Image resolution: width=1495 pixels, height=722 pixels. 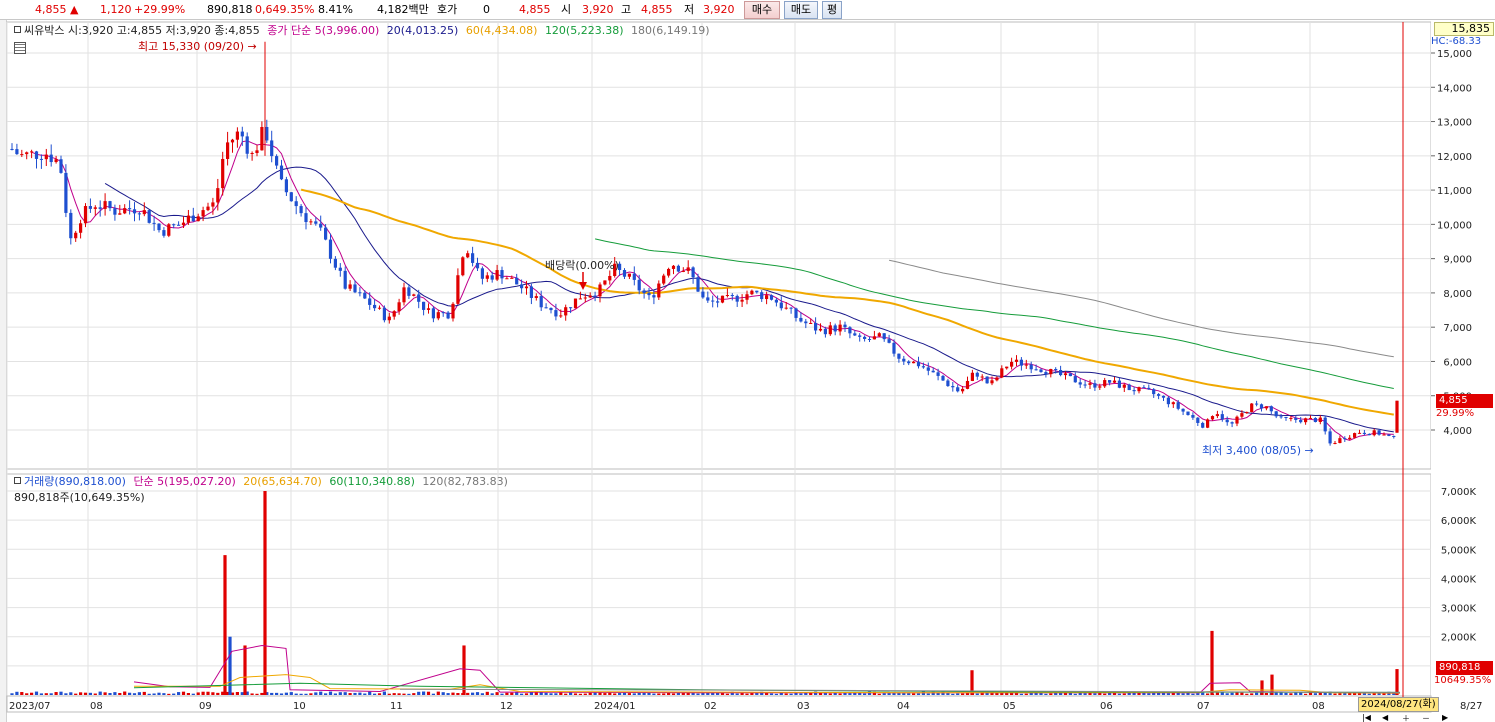 I want to click on zoom-in-icon: ＋, so click(x=1406, y=717).